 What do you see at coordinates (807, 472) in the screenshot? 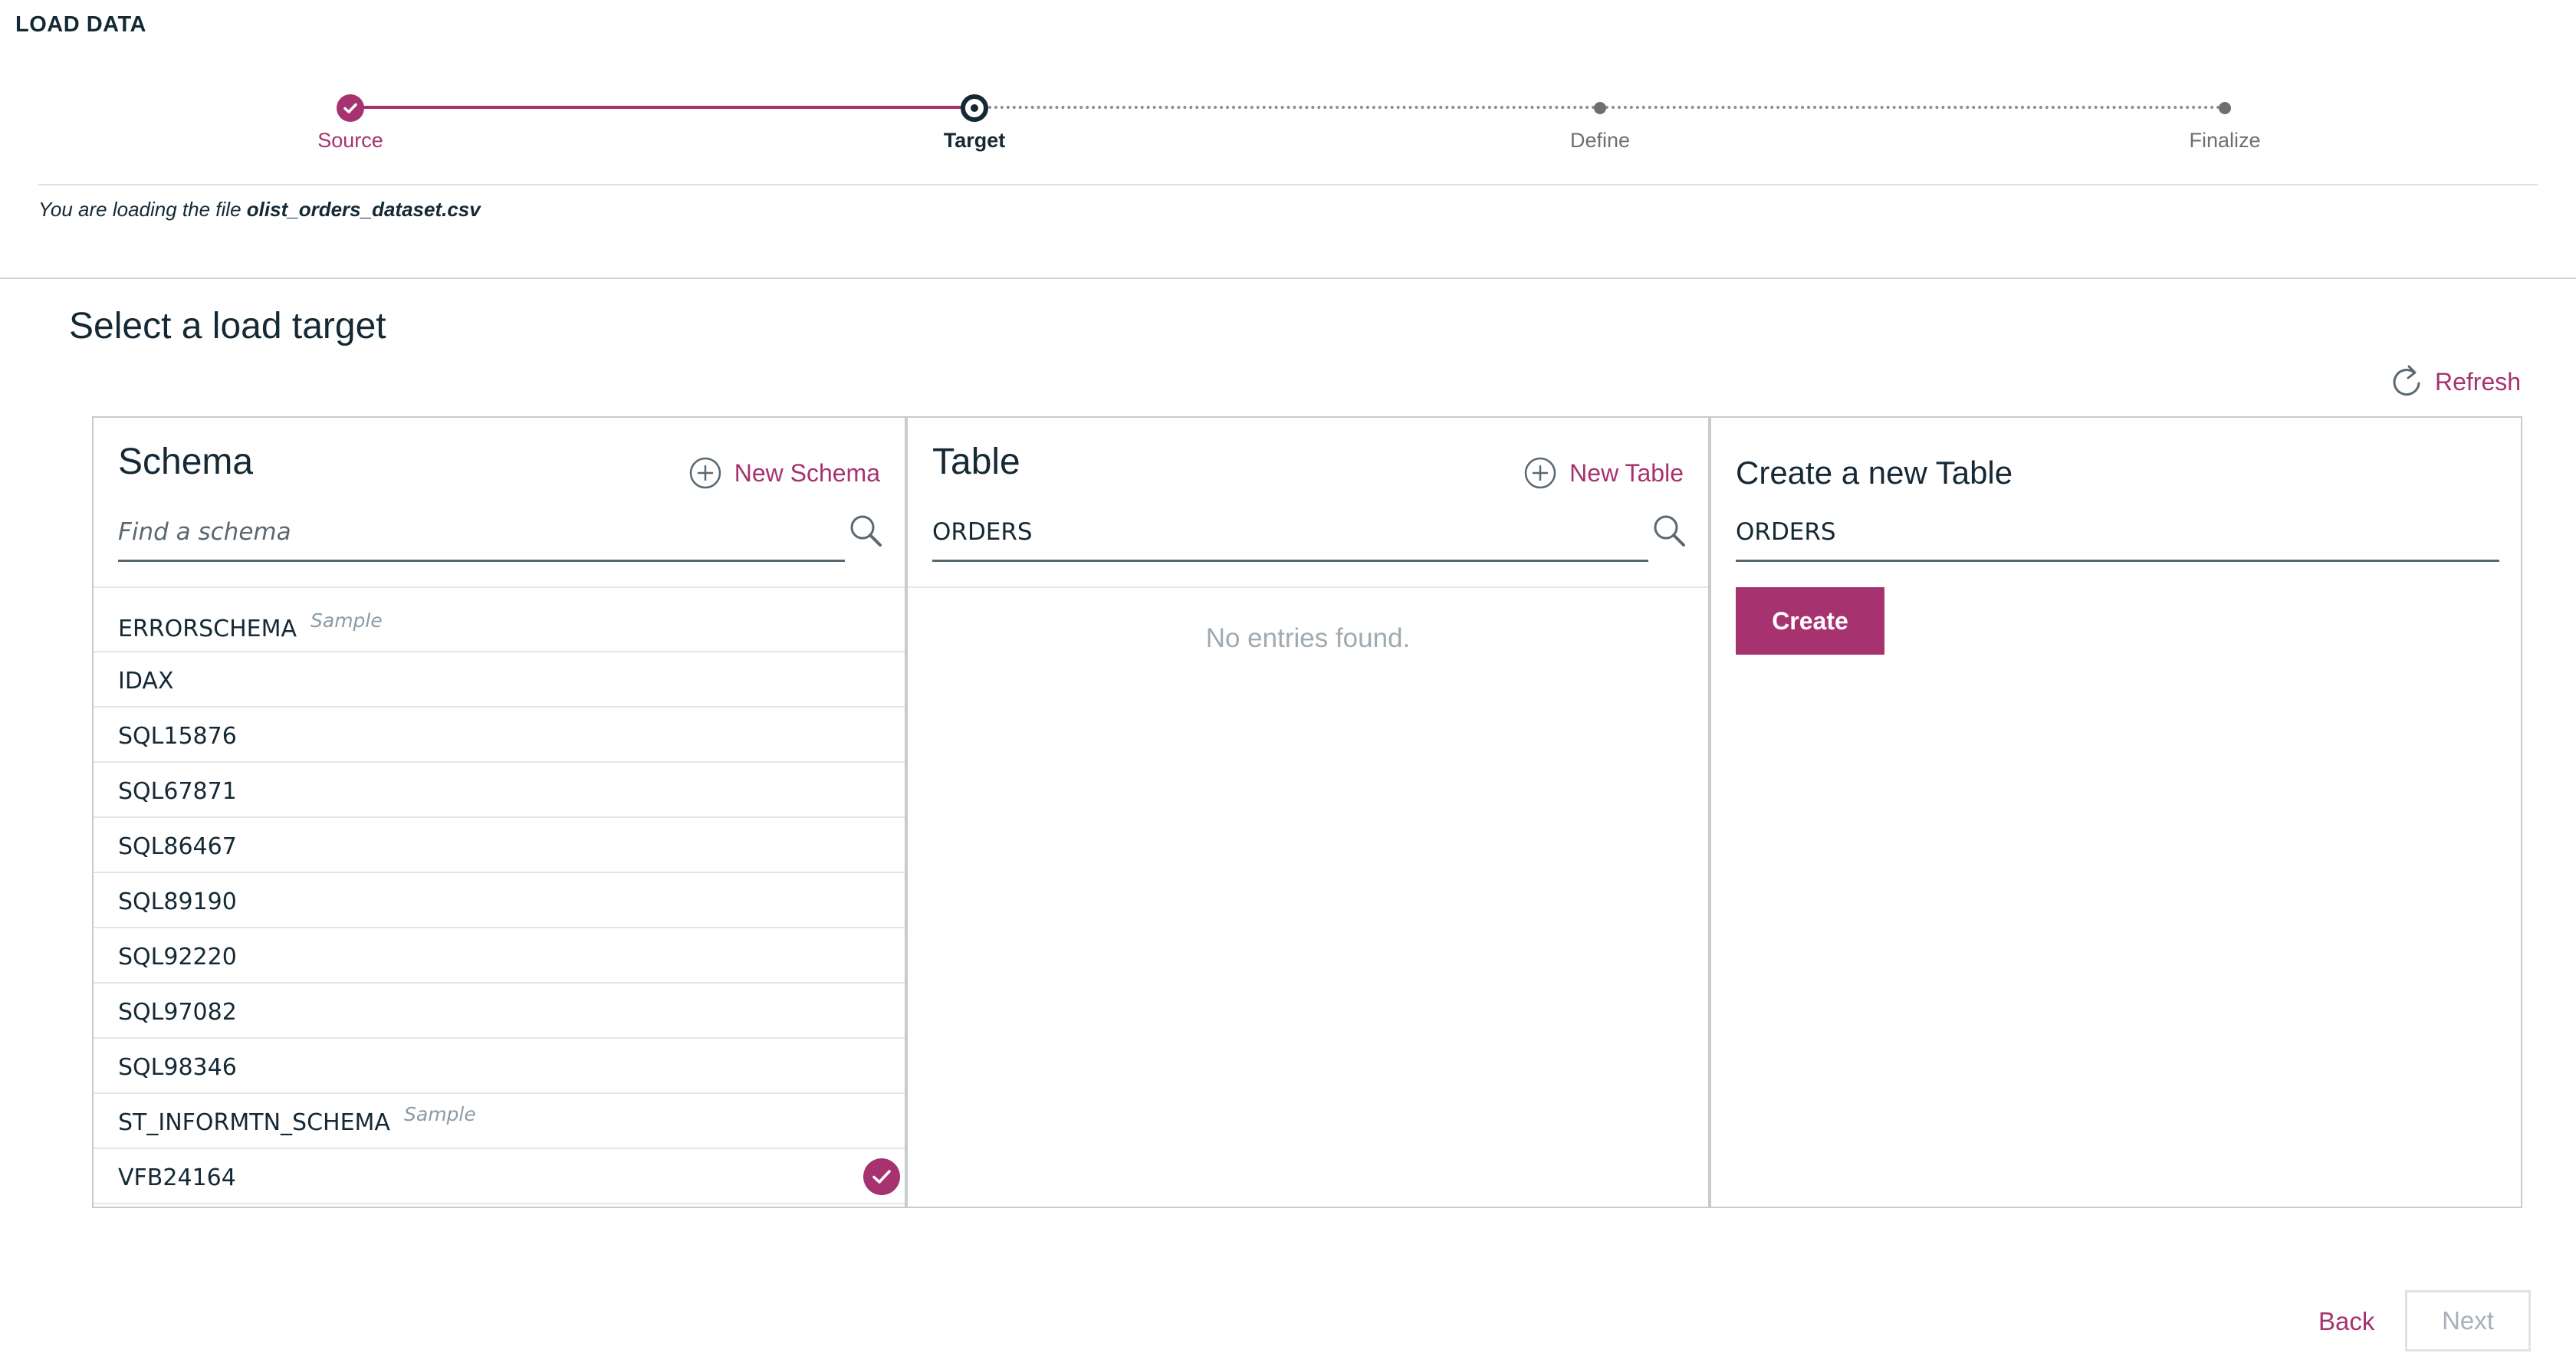
I see `new-schema-label: New Schema` at bounding box center [807, 472].